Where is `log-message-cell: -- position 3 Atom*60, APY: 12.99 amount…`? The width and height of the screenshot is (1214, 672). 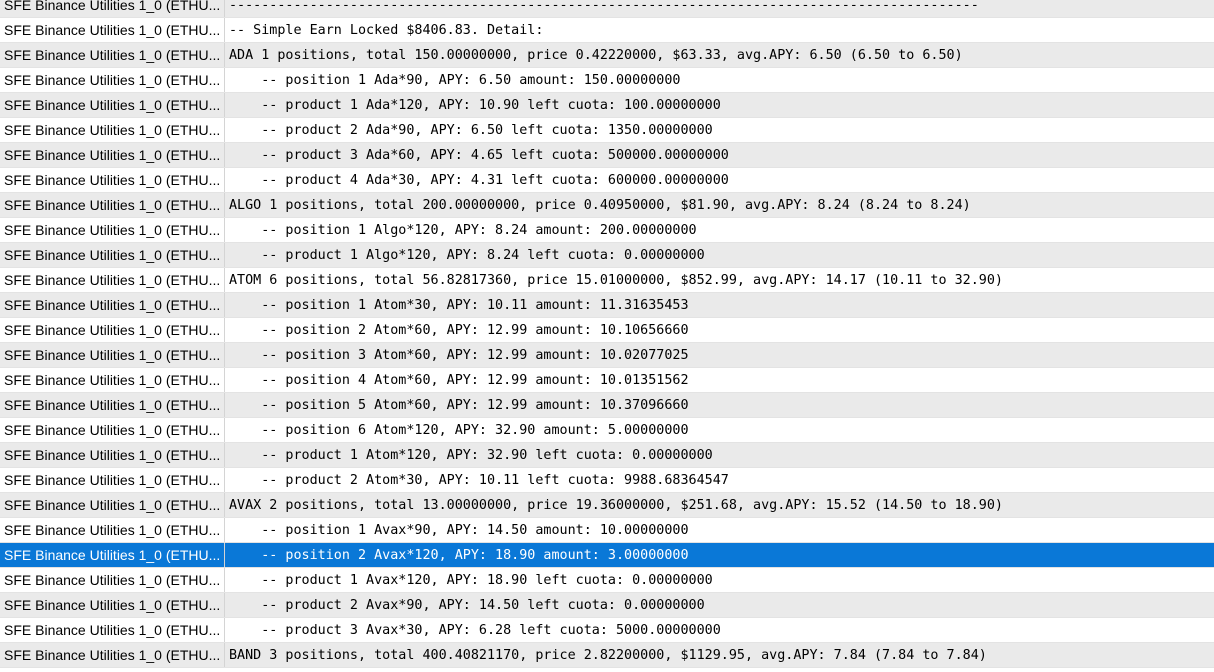
log-message-cell: -- position 3 Atom*60, APY: 12.99 amount… is located at coordinates (459, 355).